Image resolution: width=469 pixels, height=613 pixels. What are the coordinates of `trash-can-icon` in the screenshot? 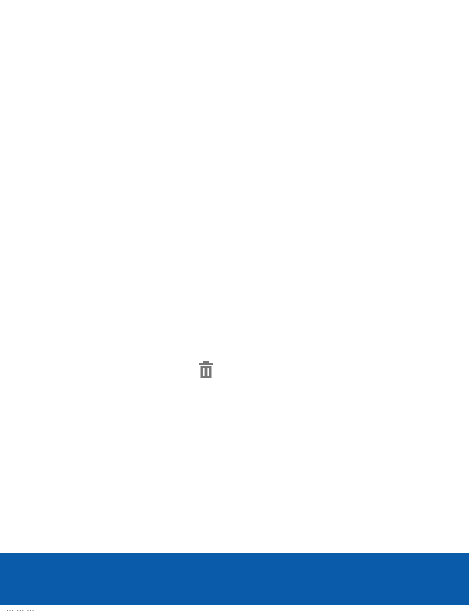 It's located at (206, 370).